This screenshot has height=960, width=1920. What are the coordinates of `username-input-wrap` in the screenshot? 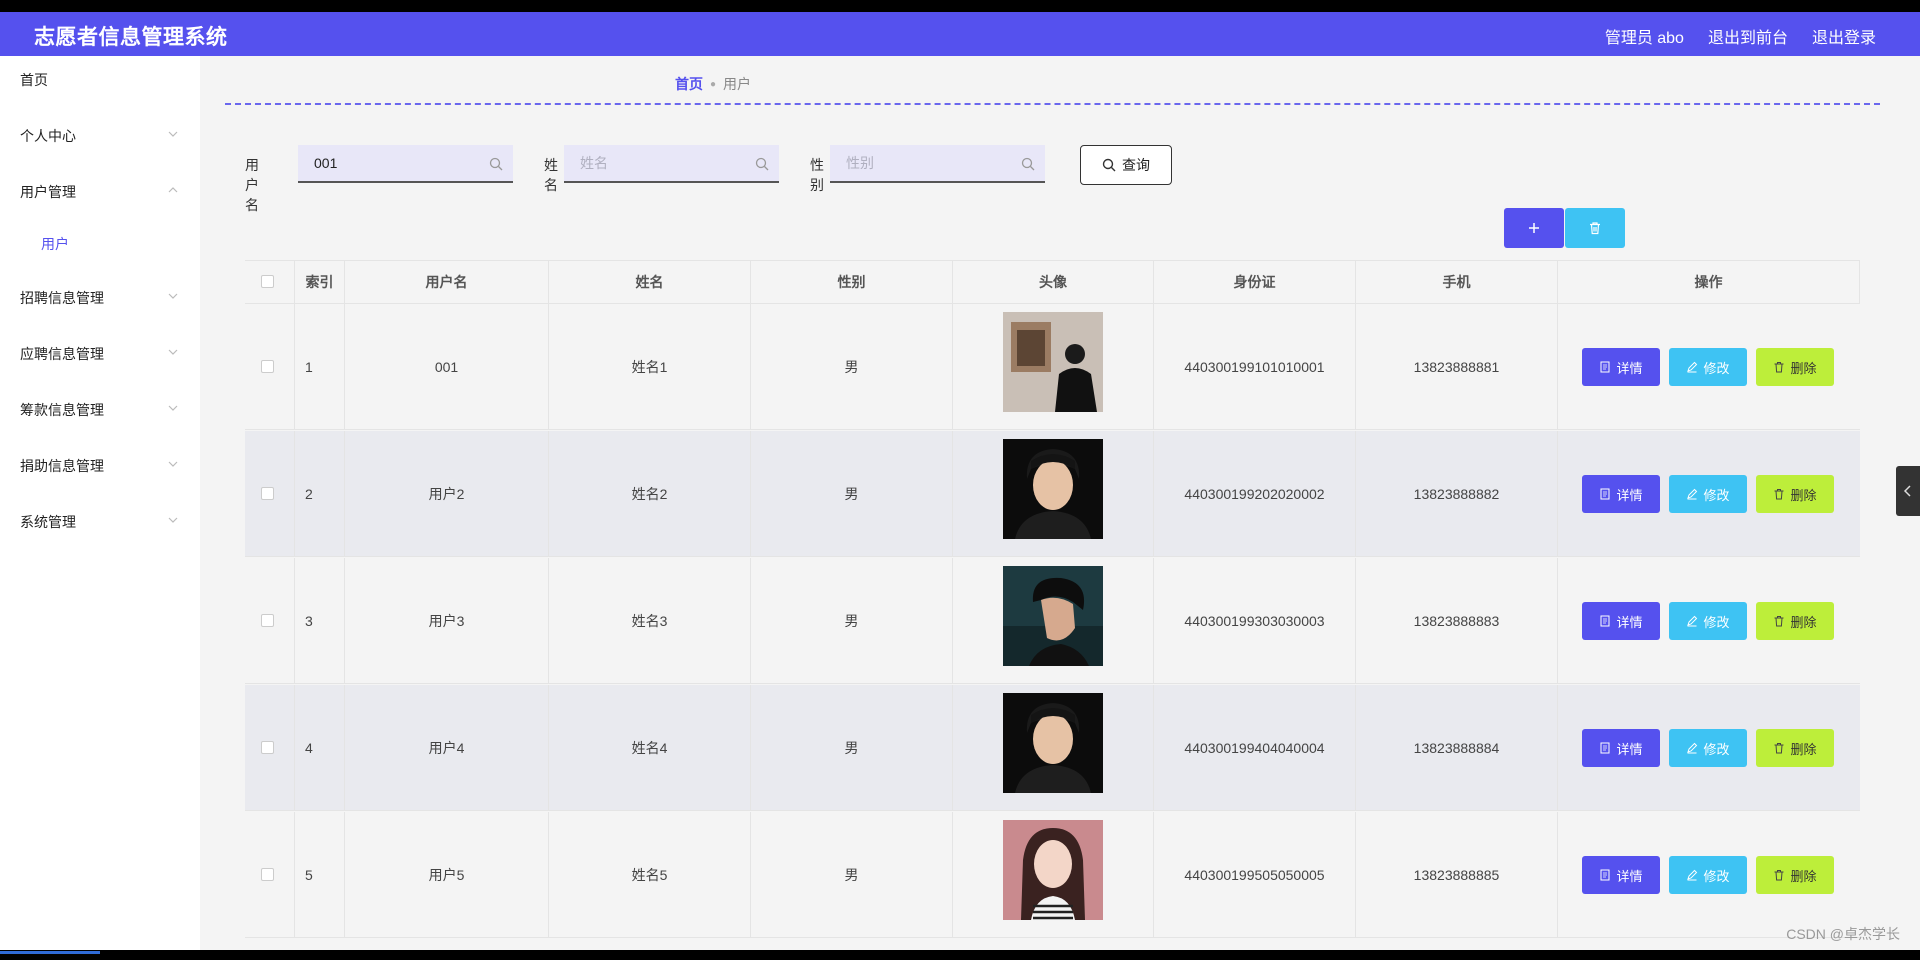 It's located at (405, 164).